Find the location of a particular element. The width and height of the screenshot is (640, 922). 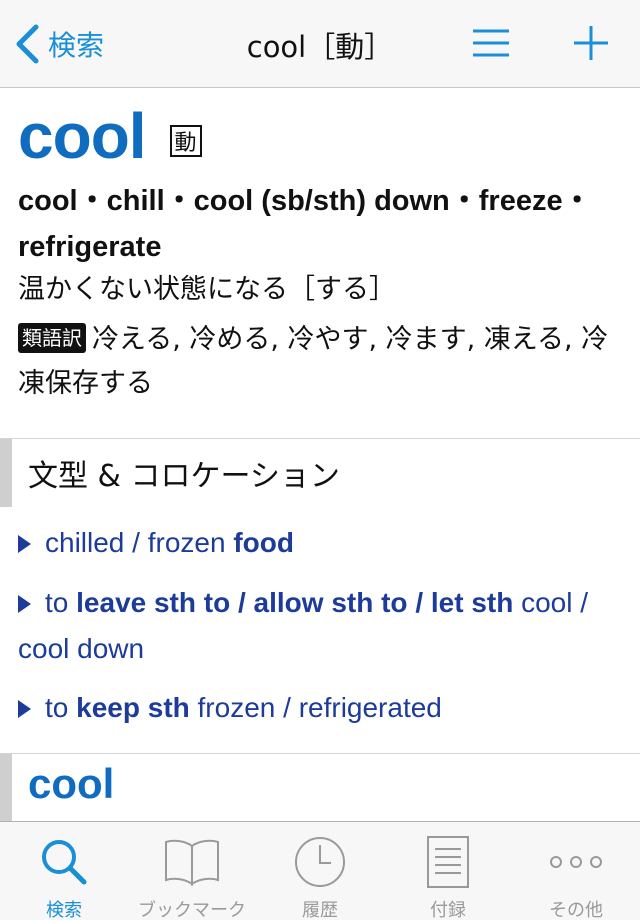

collocation-text: chilled / frozen food is located at coordinates (169, 542).